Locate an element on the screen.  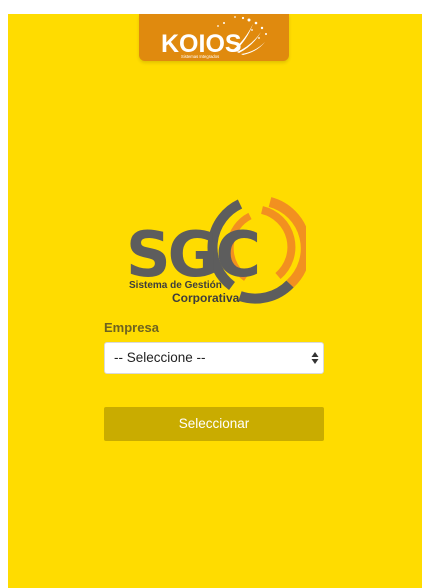
sgc-line-2: Corporativa is located at coordinates (206, 297).